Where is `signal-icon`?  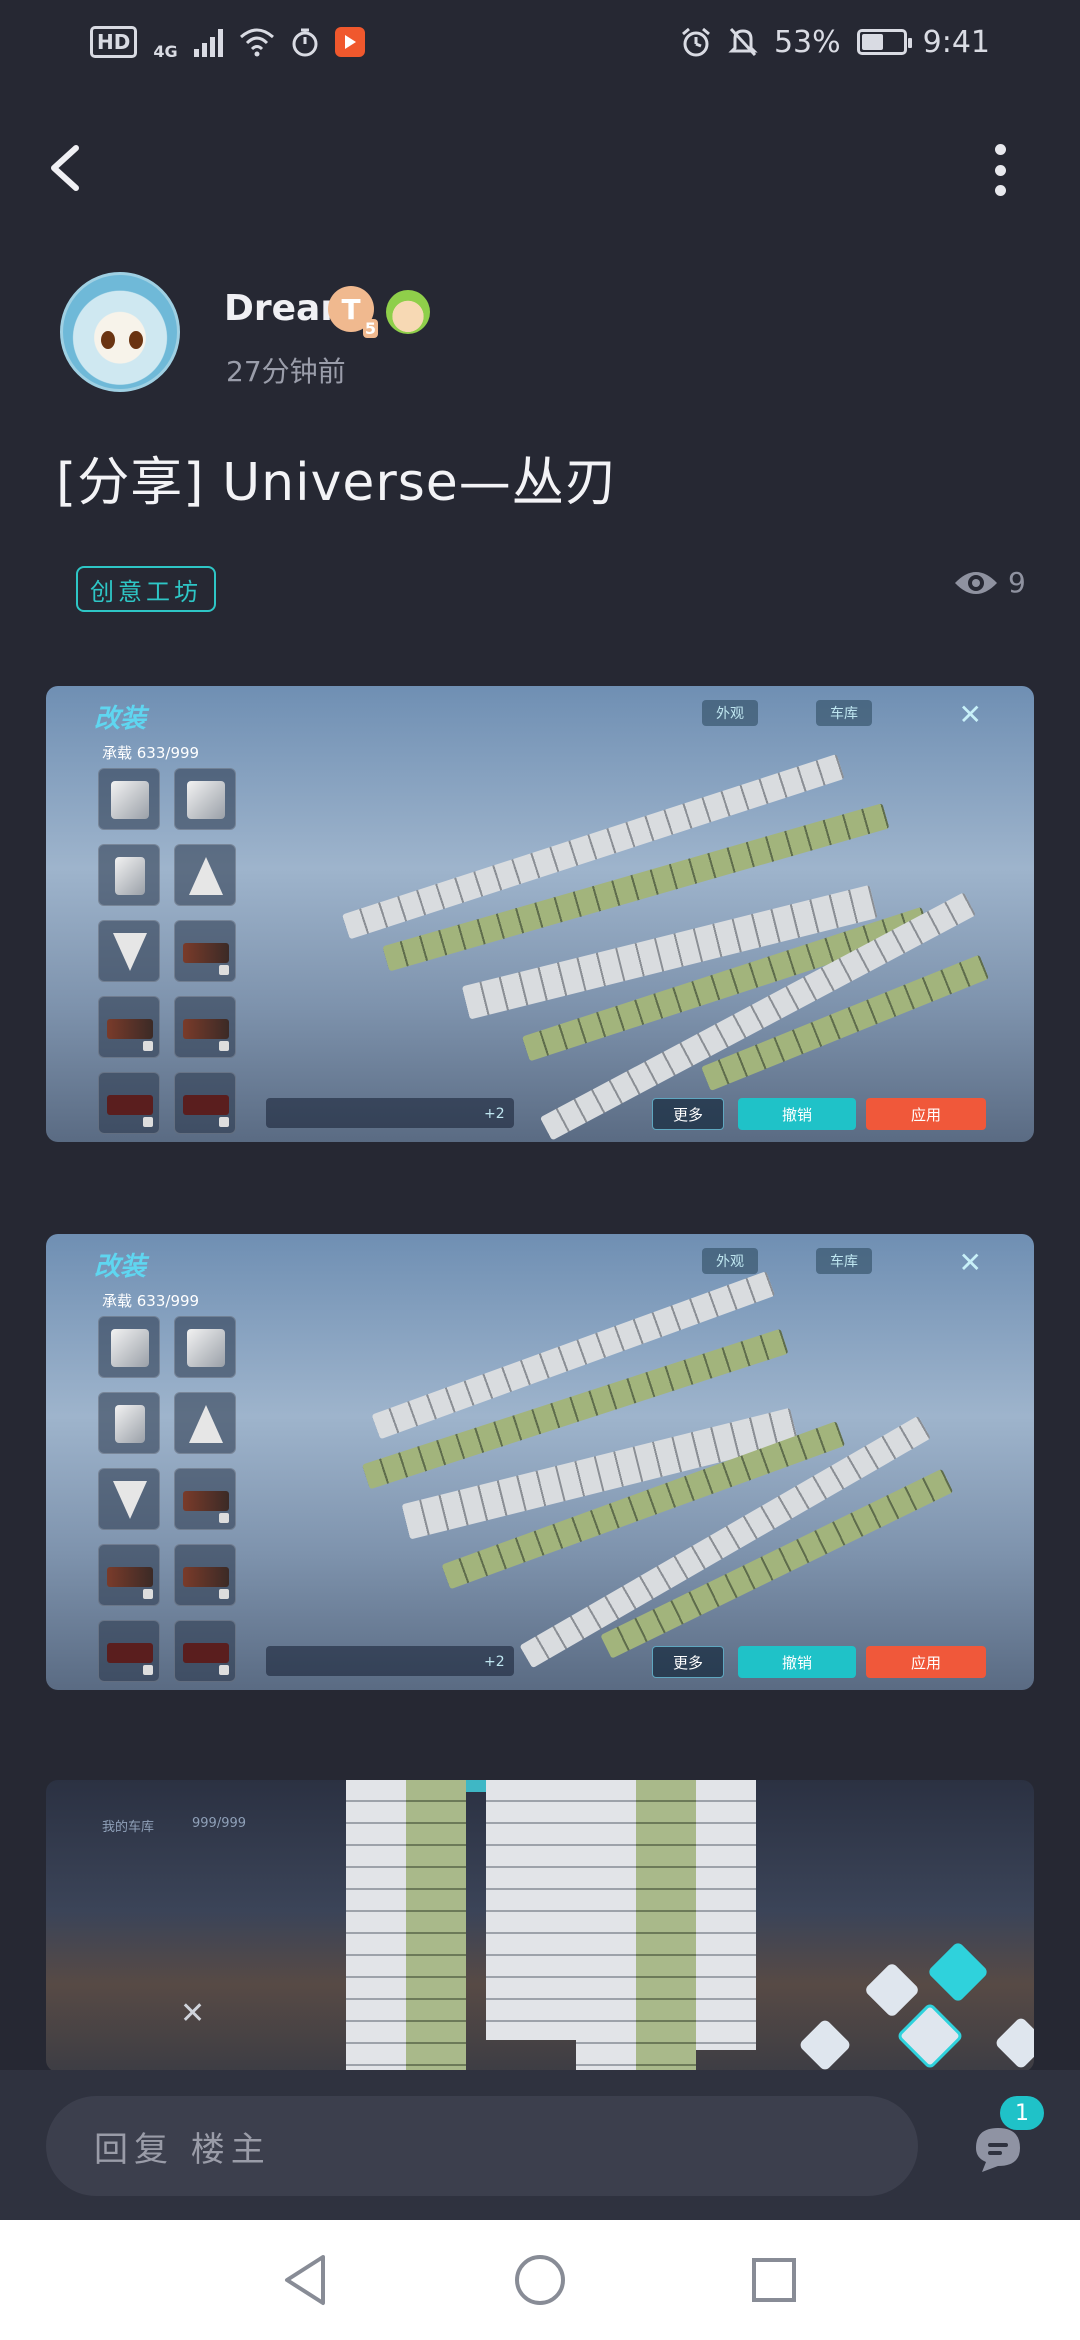 signal-icon is located at coordinates (208, 42).